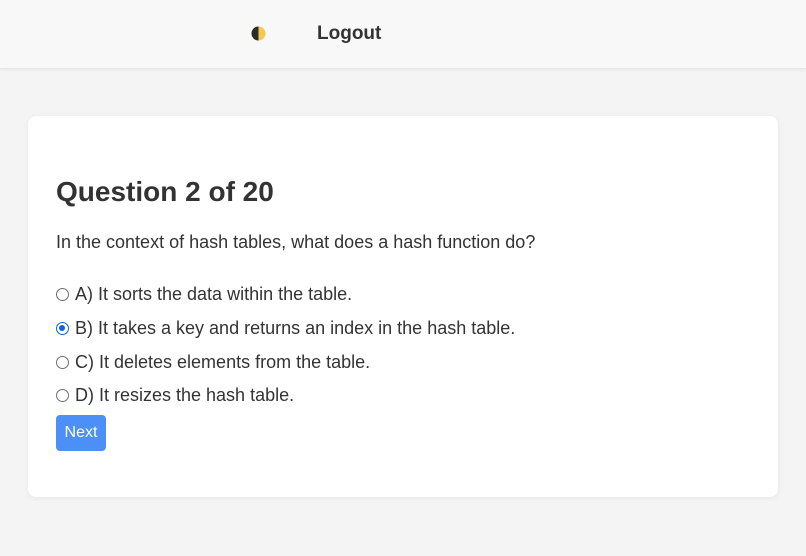 The width and height of the screenshot is (806, 556). What do you see at coordinates (214, 294) in the screenshot?
I see `answer-option-label: A) It sorts the data within the table.` at bounding box center [214, 294].